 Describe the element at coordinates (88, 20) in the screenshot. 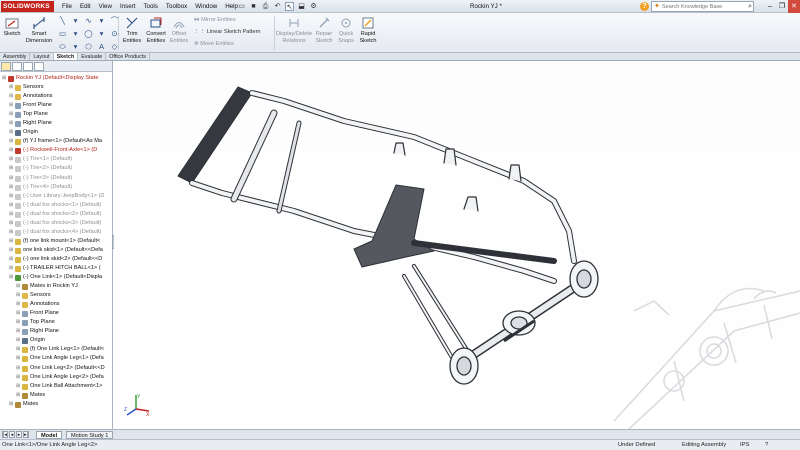

I see `spline-tool-icon: ∿` at that location.